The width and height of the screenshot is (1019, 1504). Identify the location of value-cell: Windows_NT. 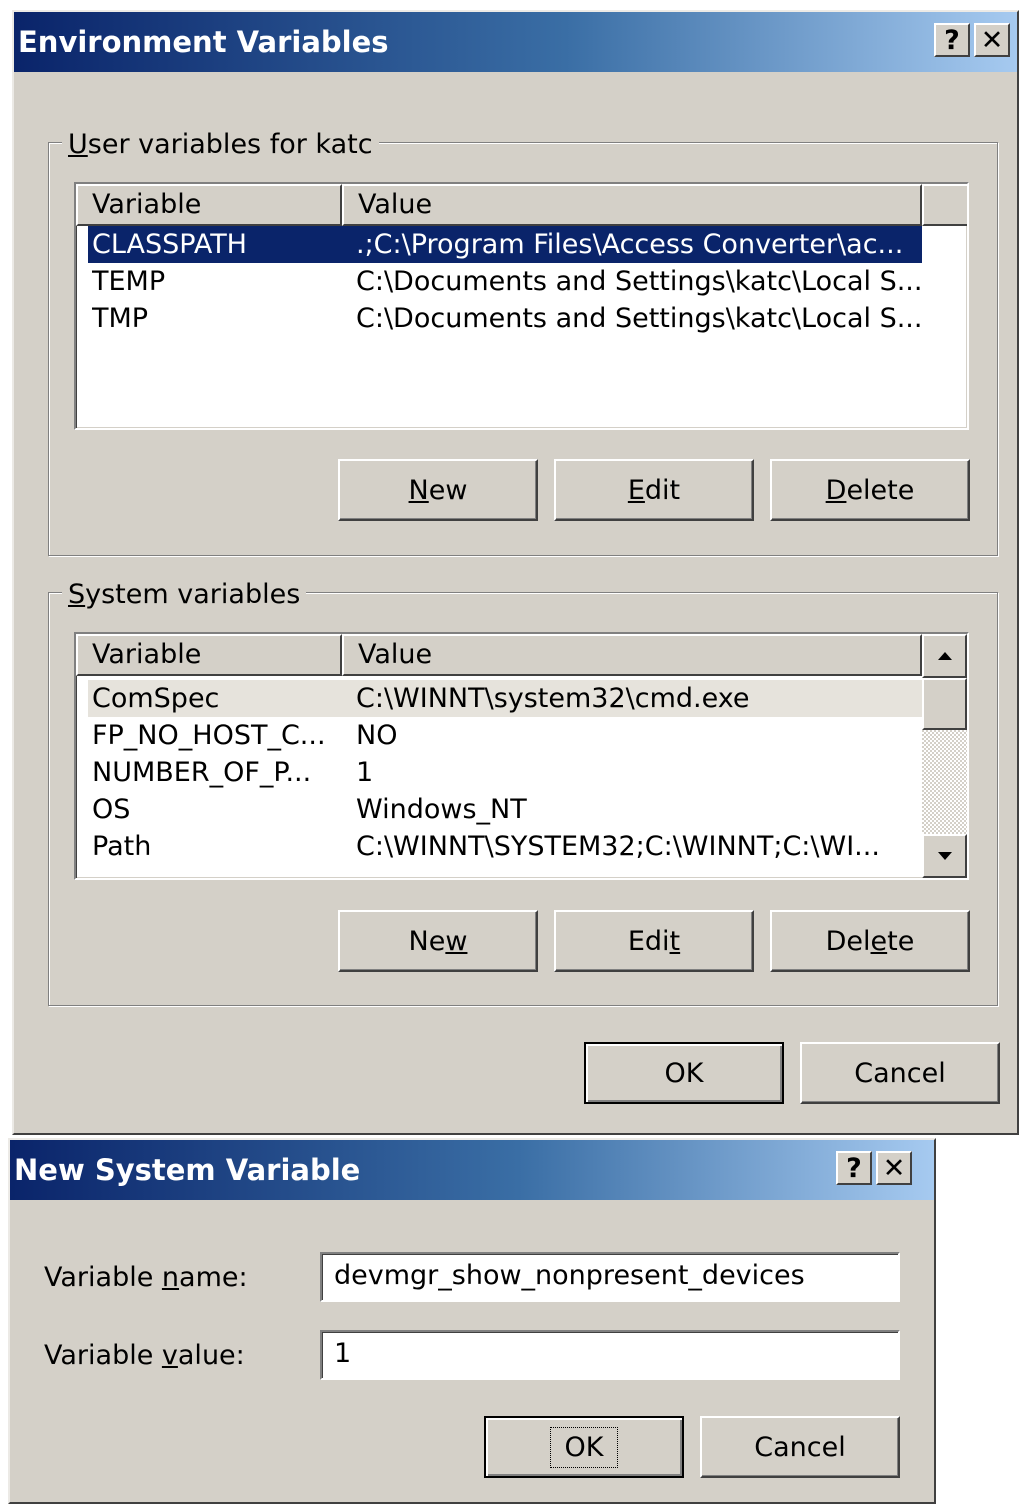
(441, 809).